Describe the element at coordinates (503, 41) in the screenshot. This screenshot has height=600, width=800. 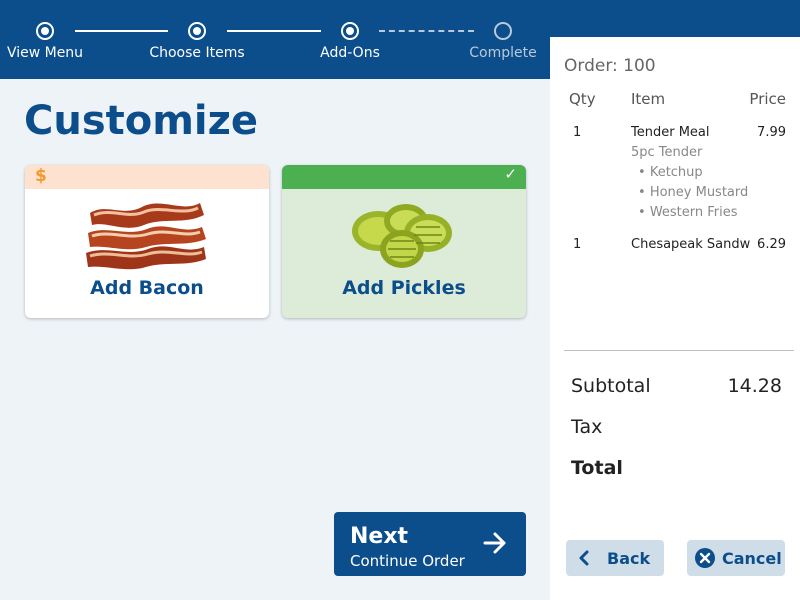
I see `step-complete: Complete` at that location.